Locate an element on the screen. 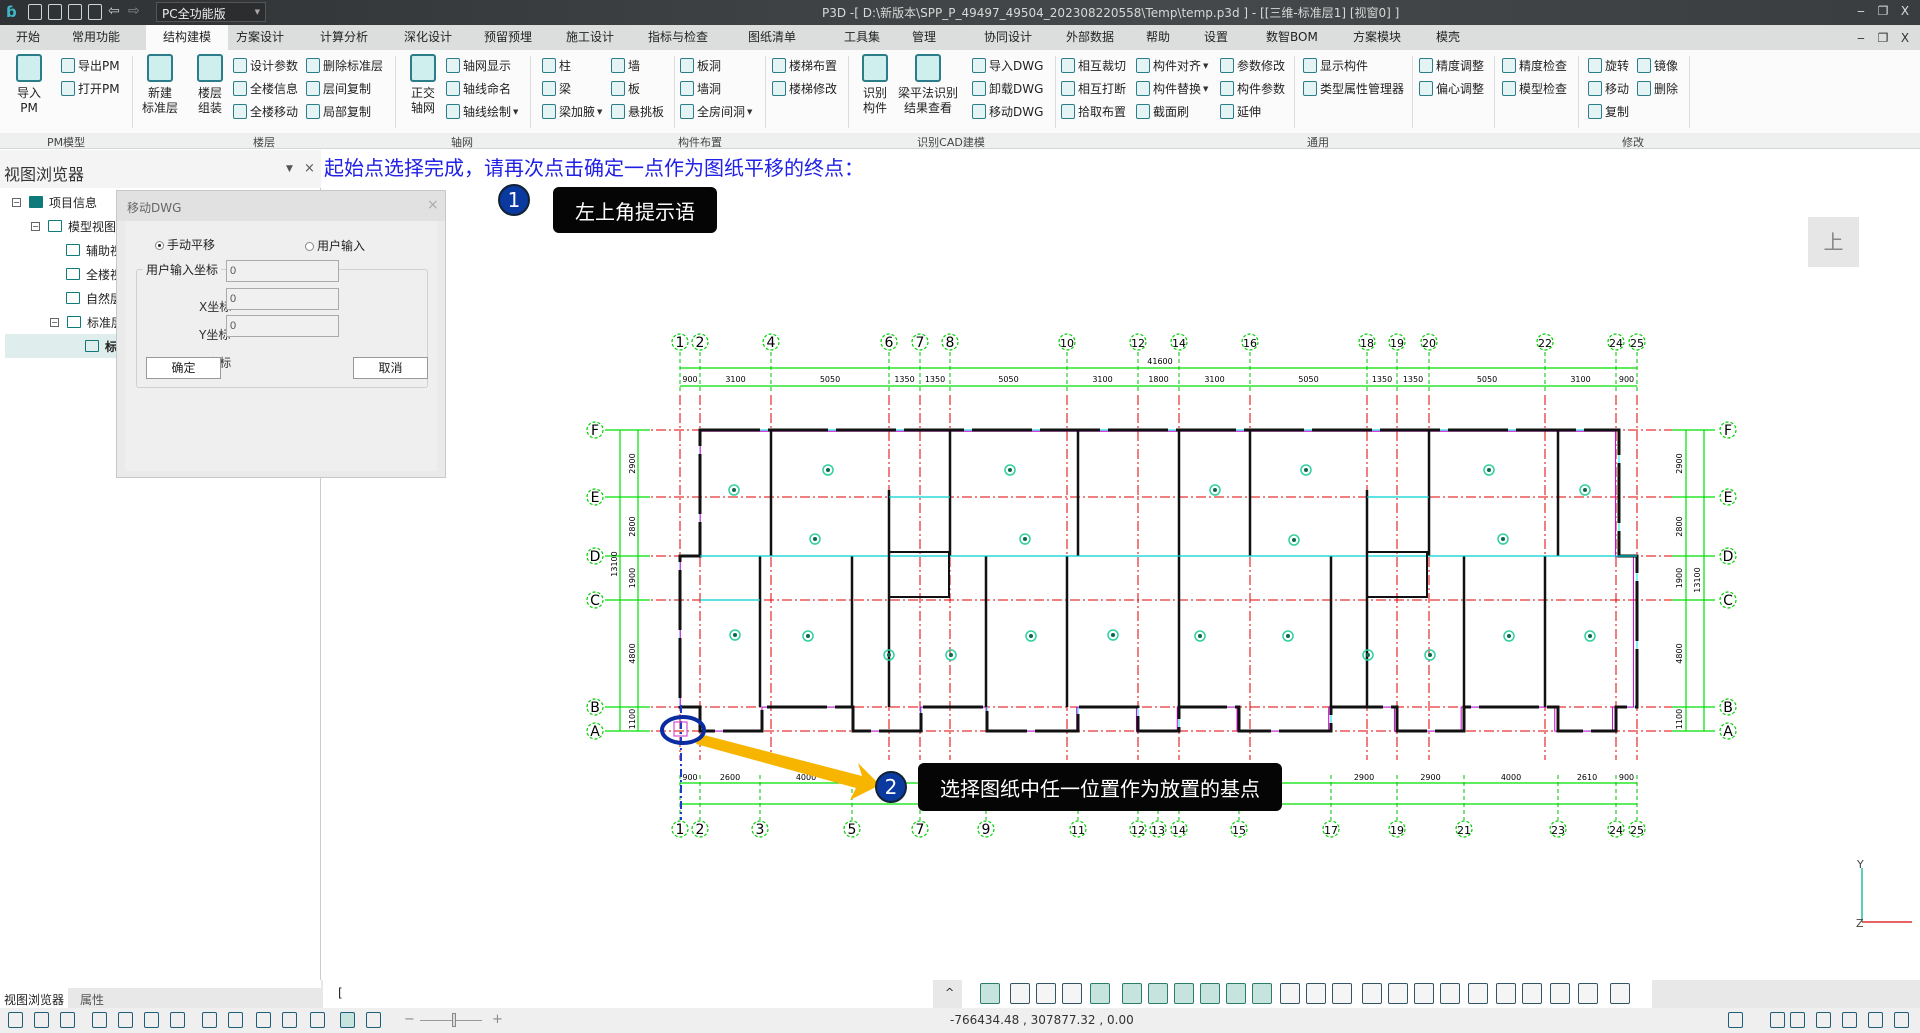 The image size is (1920, 1033). dialog-close-icon: × is located at coordinates (433, 205).